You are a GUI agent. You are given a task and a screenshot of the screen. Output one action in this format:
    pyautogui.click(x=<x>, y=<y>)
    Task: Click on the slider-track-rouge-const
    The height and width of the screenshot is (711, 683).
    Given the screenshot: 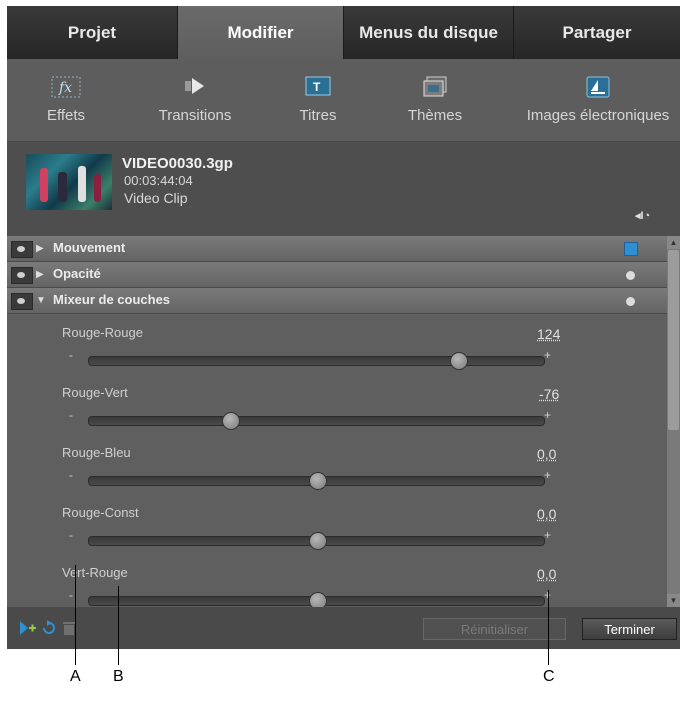 What is the action you would take?
    pyautogui.click(x=316, y=541)
    